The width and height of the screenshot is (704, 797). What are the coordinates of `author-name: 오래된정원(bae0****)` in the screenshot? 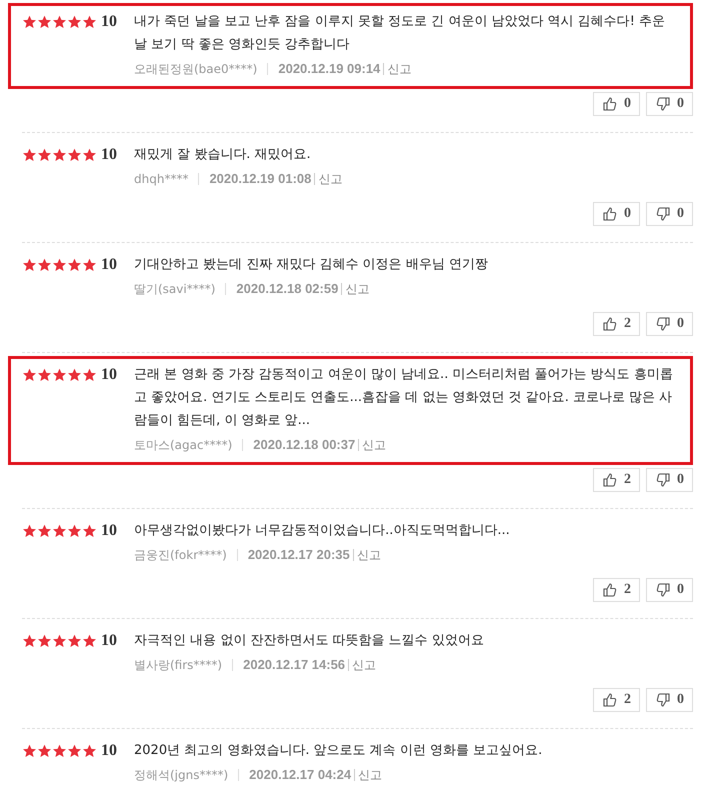 It's located at (196, 69).